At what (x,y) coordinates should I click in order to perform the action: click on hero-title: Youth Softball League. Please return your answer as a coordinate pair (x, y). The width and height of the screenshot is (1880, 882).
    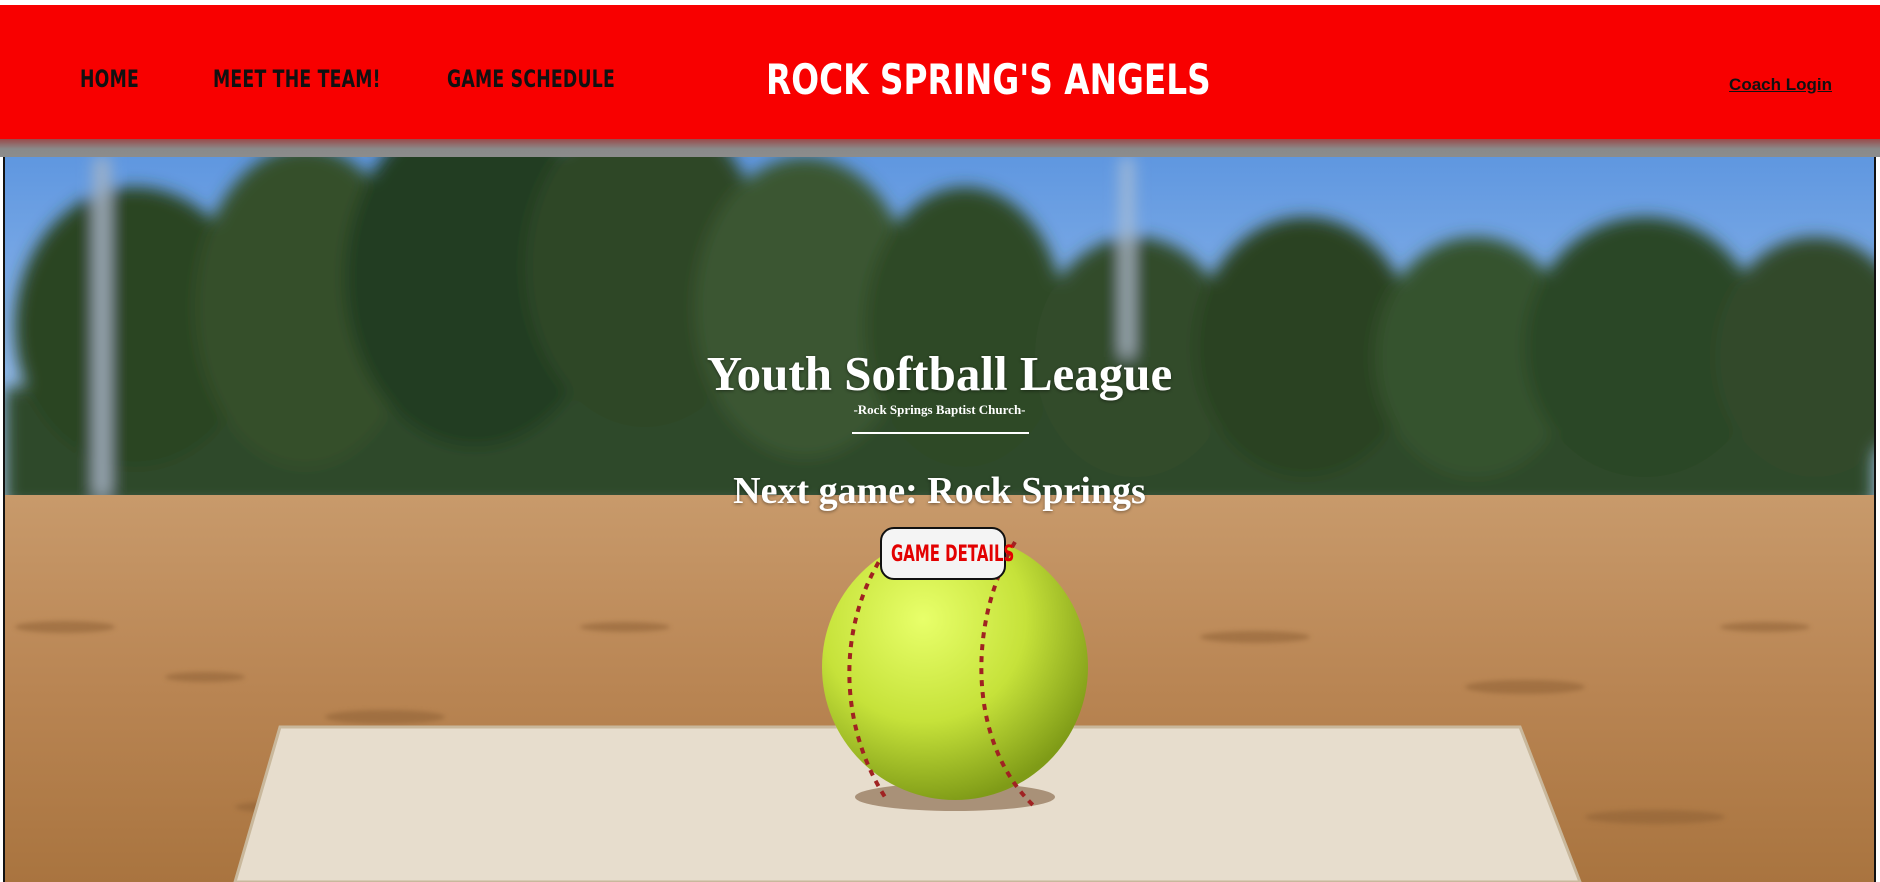
    Looking at the image, I should click on (939, 373).